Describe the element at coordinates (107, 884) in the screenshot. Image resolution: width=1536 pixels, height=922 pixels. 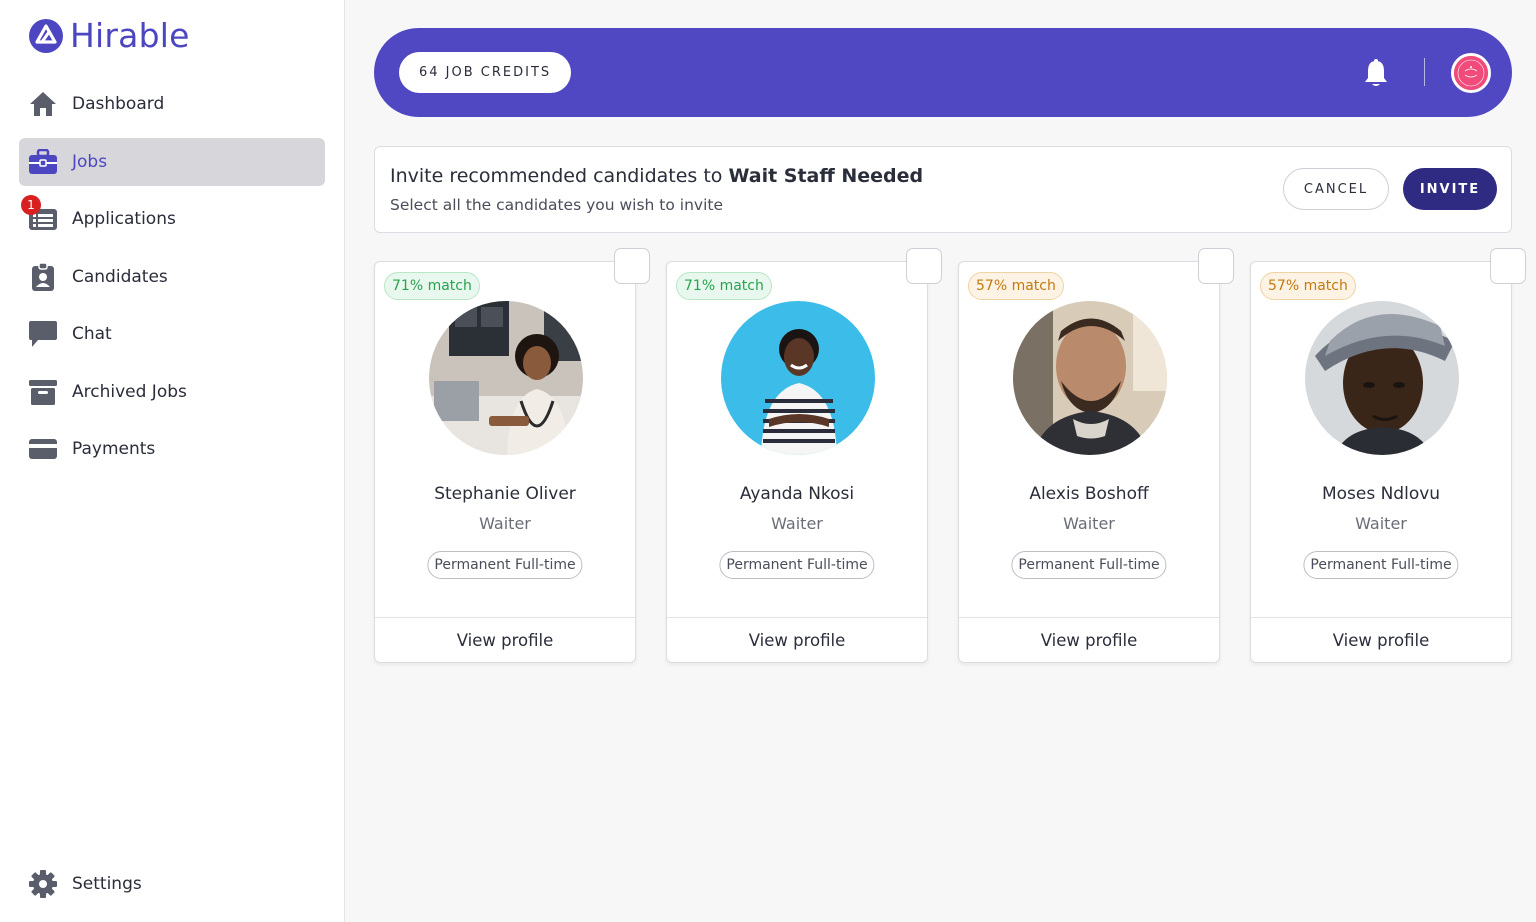
I see `sidebar-item-label: Settings` at that location.